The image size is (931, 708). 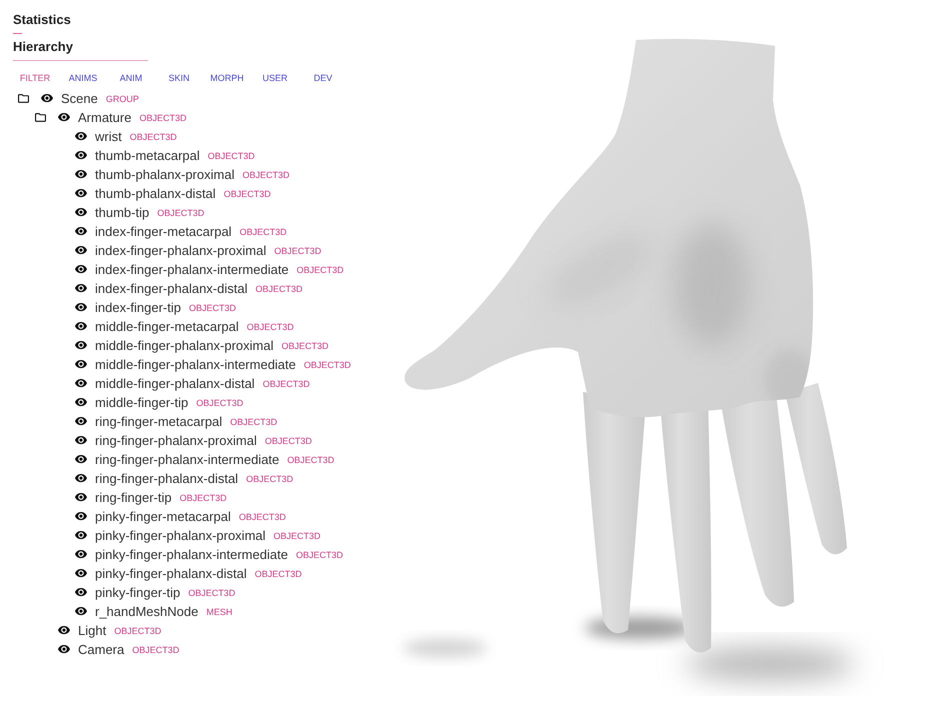 I want to click on filter-tab: MORPH, so click(x=227, y=78).